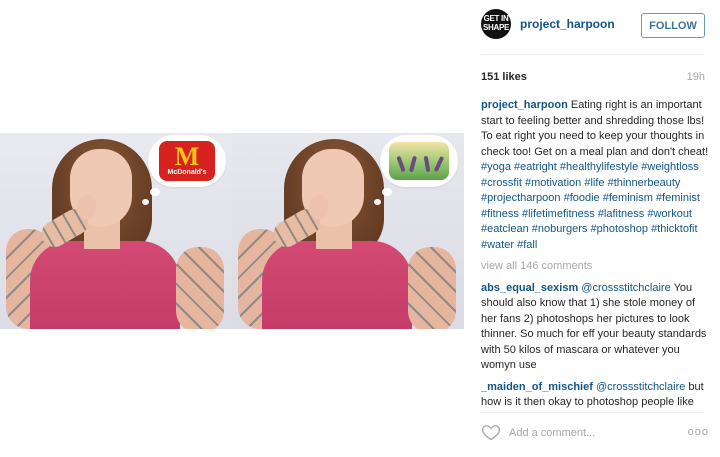 This screenshot has height=457, width=720. Describe the element at coordinates (496, 167) in the screenshot. I see `hashtag-link: #yoga` at that location.